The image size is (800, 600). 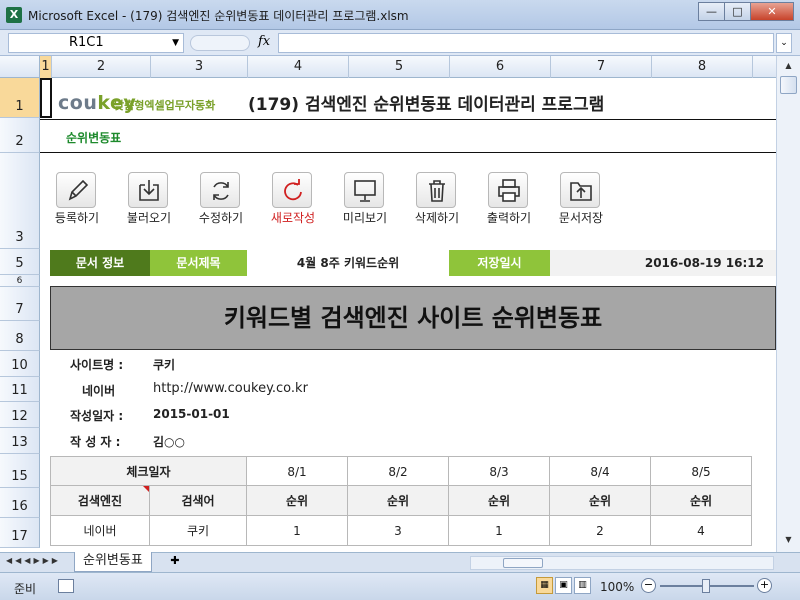 I want to click on scroll-up-icon: ▲, so click(x=788, y=66).